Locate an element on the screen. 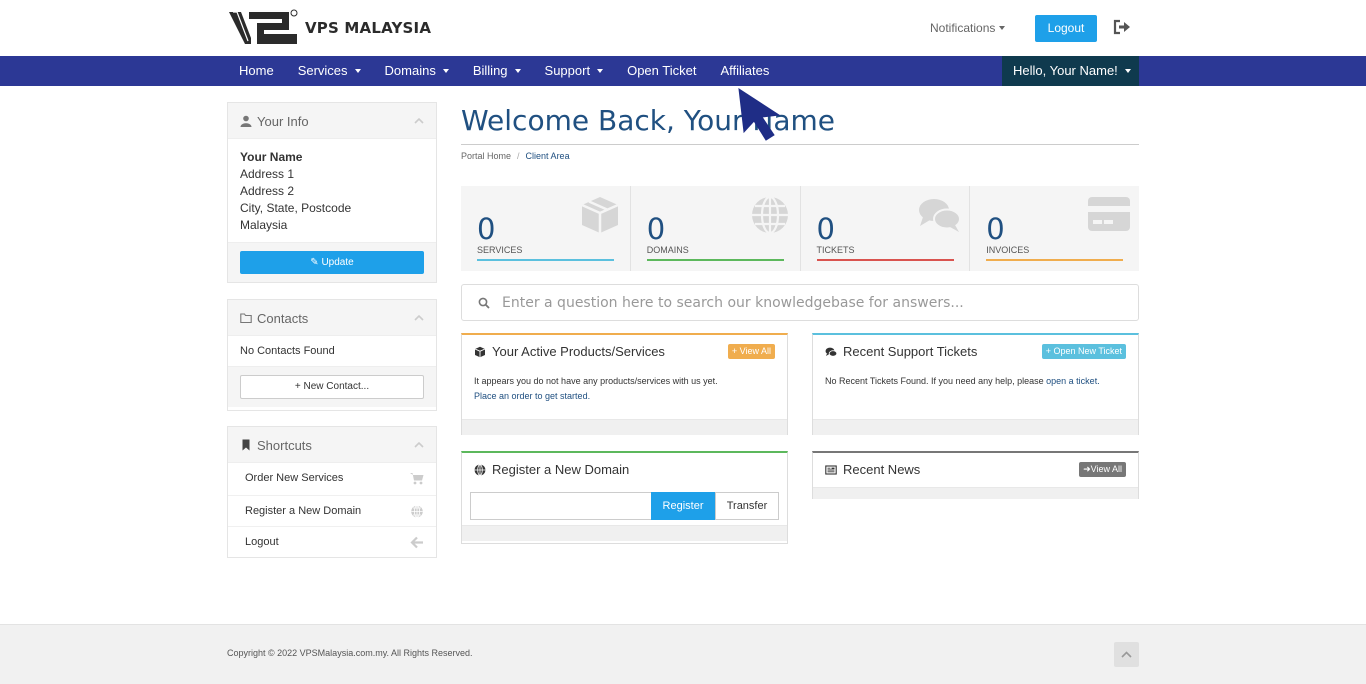  contacts-header: Contacts is located at coordinates (332, 318).